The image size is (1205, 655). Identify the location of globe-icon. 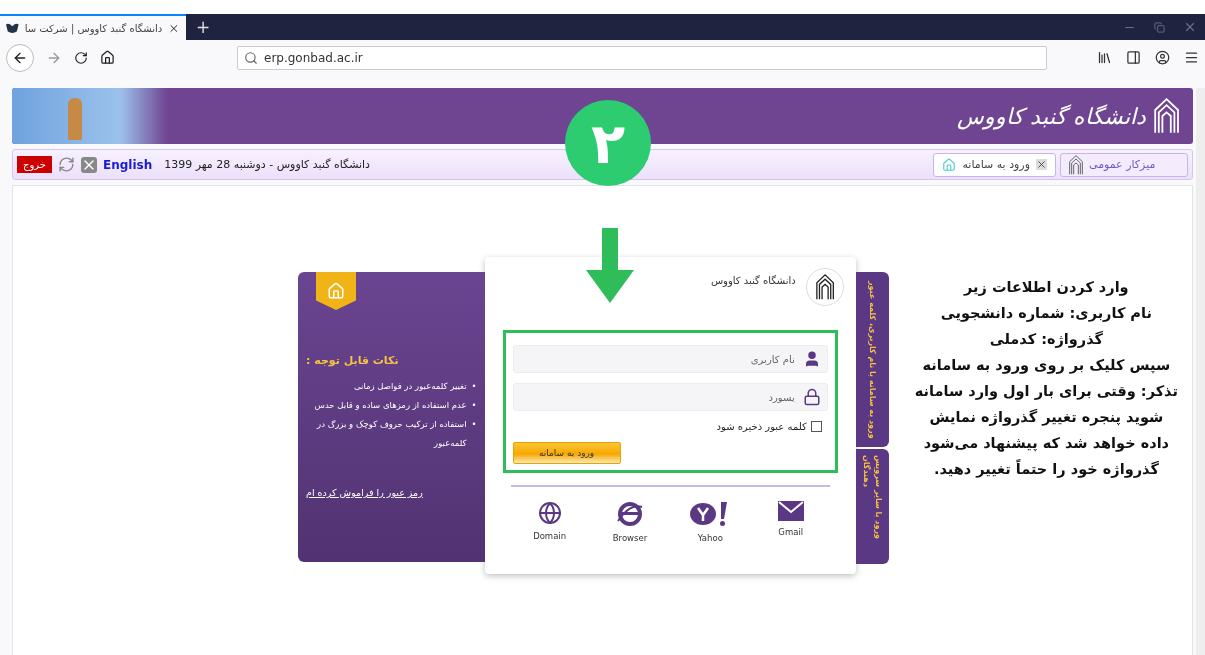
(549, 513).